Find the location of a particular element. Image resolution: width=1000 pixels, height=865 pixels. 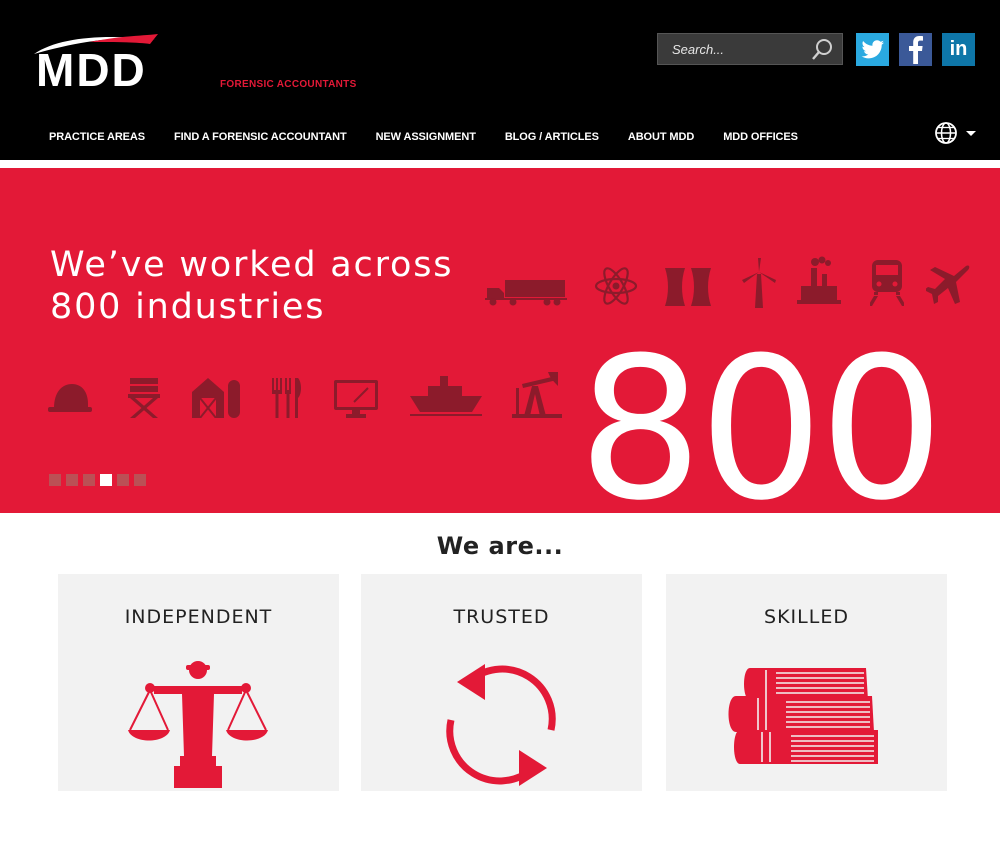

globe-icon is located at coordinates (956, 133).